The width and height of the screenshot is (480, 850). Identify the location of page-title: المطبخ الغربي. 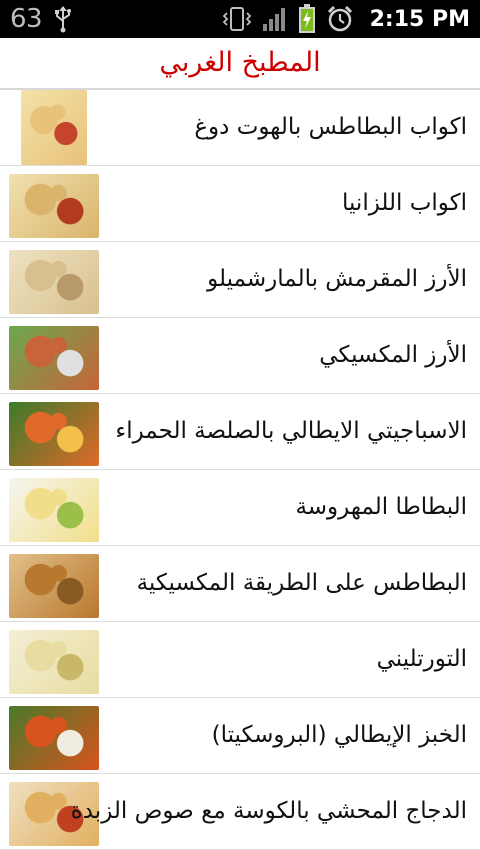
(240, 62).